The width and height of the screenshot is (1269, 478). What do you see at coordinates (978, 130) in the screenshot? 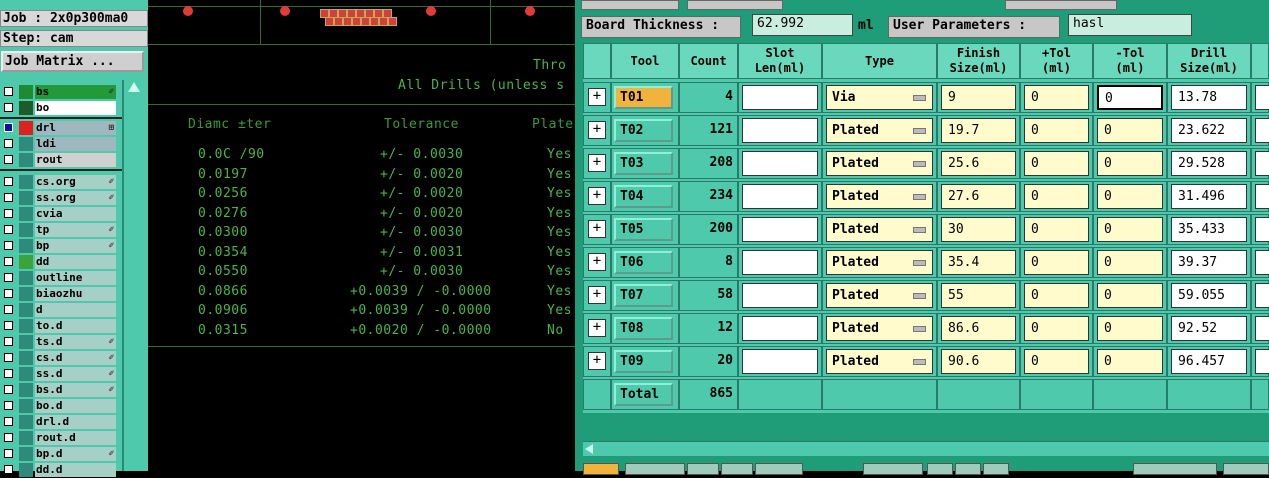
I see `finish-size-input: 19.7` at bounding box center [978, 130].